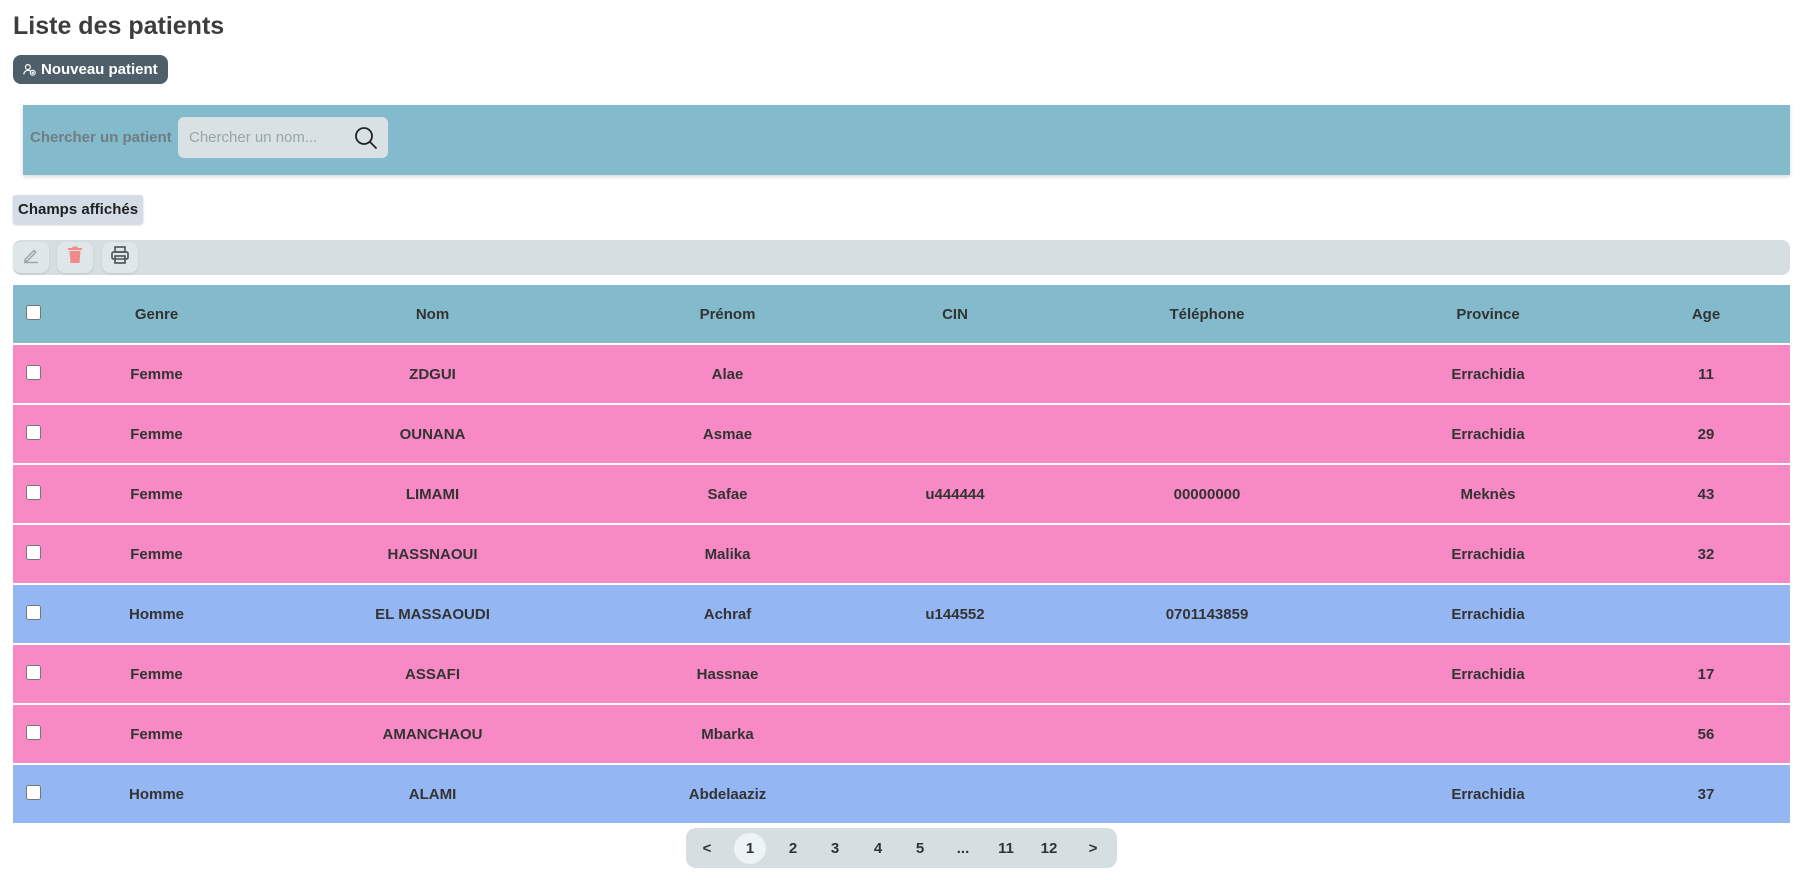 The image size is (1803, 880). Describe the element at coordinates (432, 735) in the screenshot. I see `cell-nom: AMANCHAOU` at that location.